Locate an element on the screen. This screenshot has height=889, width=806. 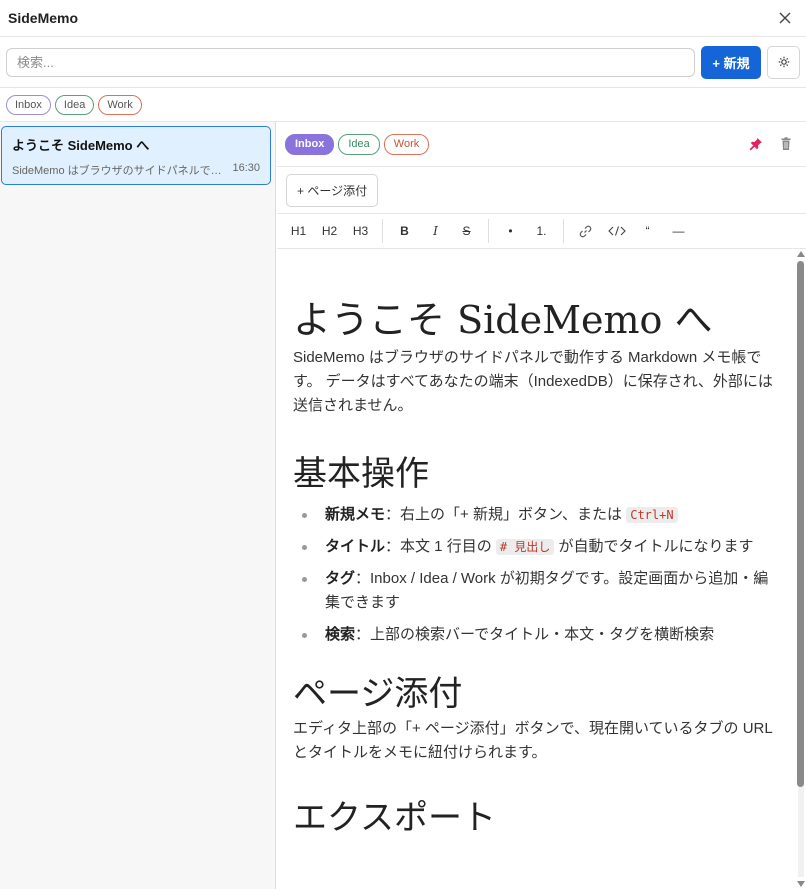
attach-page-button: + ページ添付 is located at coordinates (332, 190).